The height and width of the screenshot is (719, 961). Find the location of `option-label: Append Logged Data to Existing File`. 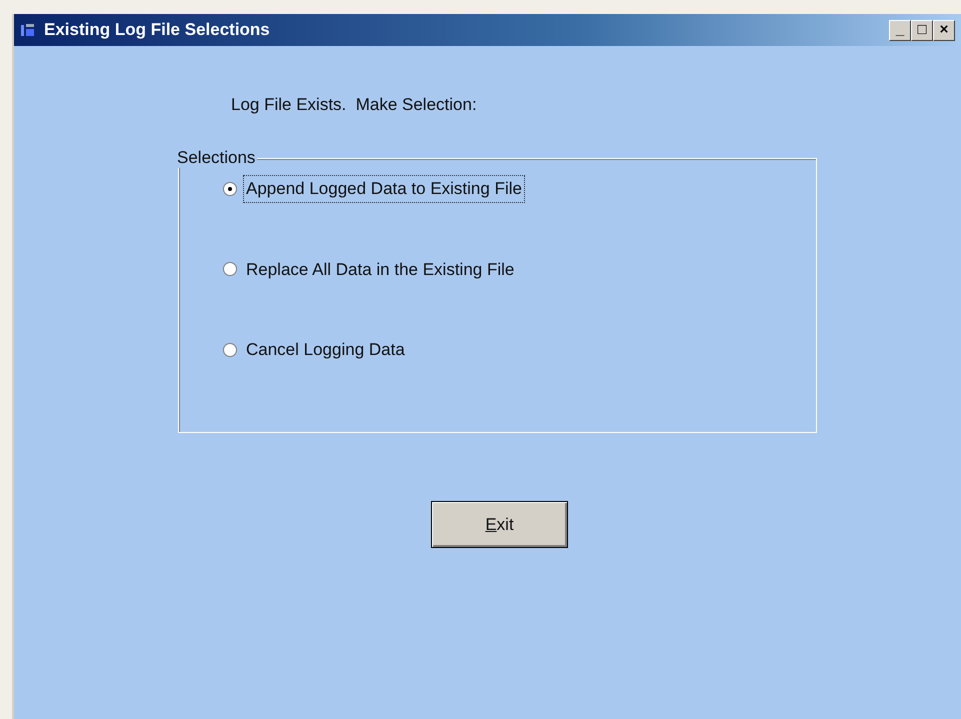

option-label: Append Logged Data to Existing File is located at coordinates (384, 188).